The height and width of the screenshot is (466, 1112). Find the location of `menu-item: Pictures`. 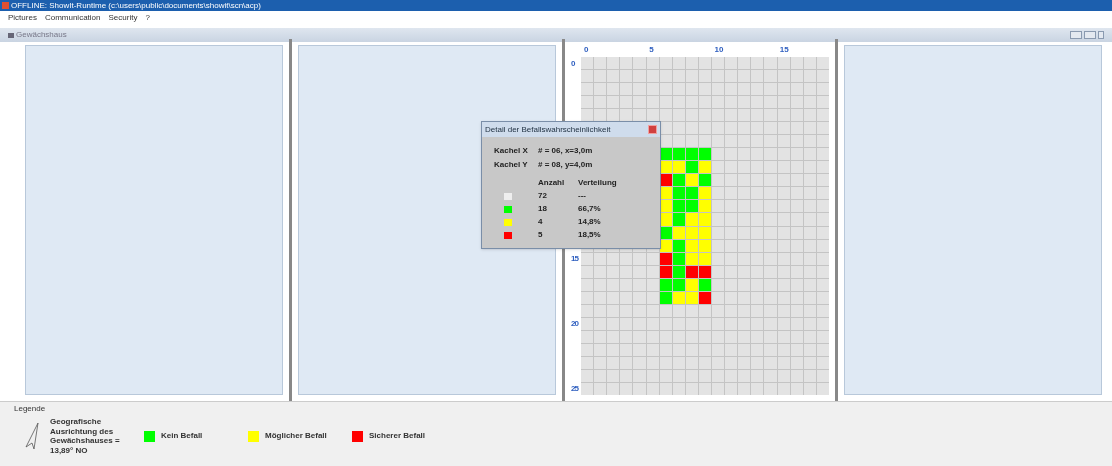

menu-item: Pictures is located at coordinates (22, 18).